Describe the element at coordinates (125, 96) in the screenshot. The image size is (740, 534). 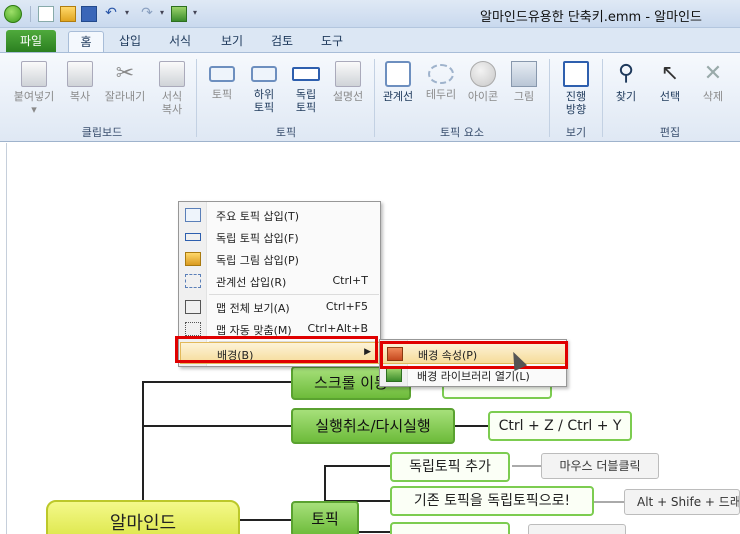
I see `cut-label: 잘라내기` at that location.